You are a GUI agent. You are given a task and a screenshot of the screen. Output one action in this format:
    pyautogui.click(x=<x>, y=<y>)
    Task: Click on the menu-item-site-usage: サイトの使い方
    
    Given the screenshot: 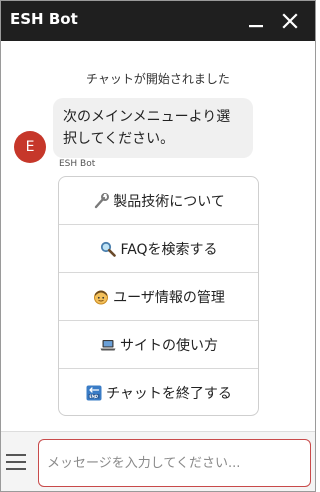 What is the action you would take?
    pyautogui.click(x=158, y=345)
    